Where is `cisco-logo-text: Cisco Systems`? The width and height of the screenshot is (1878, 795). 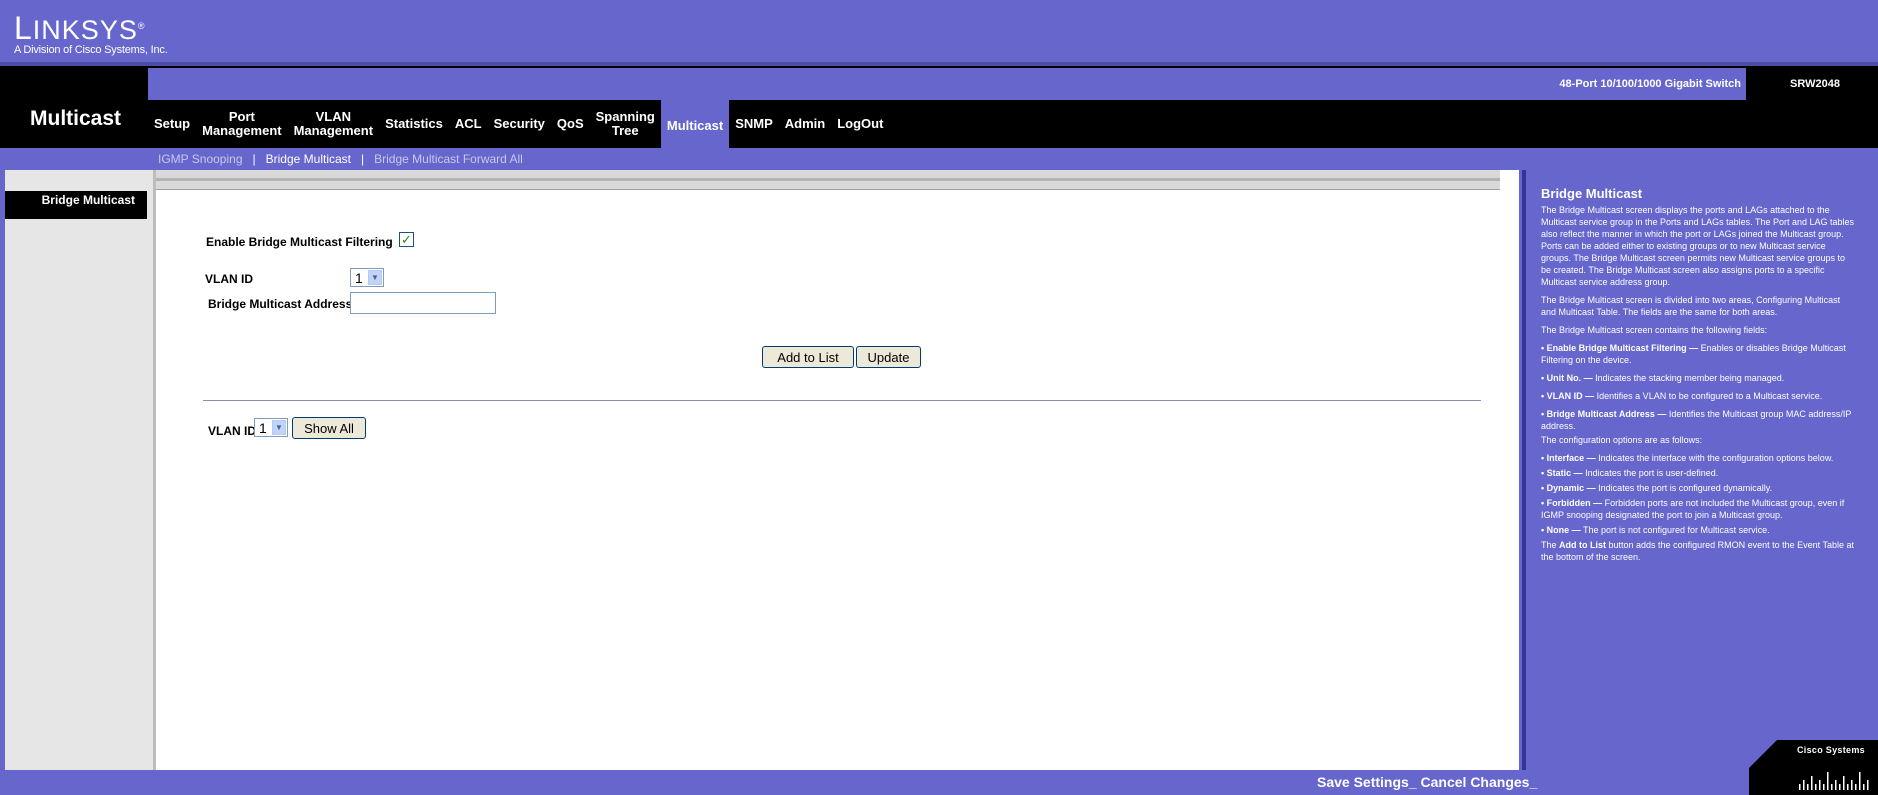 cisco-logo-text: Cisco Systems is located at coordinates (1831, 750).